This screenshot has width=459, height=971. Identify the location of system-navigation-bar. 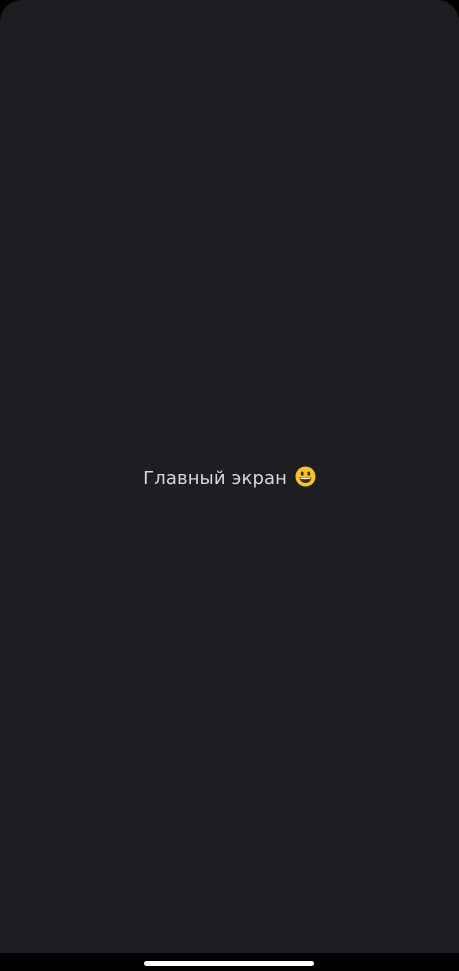
(229, 962).